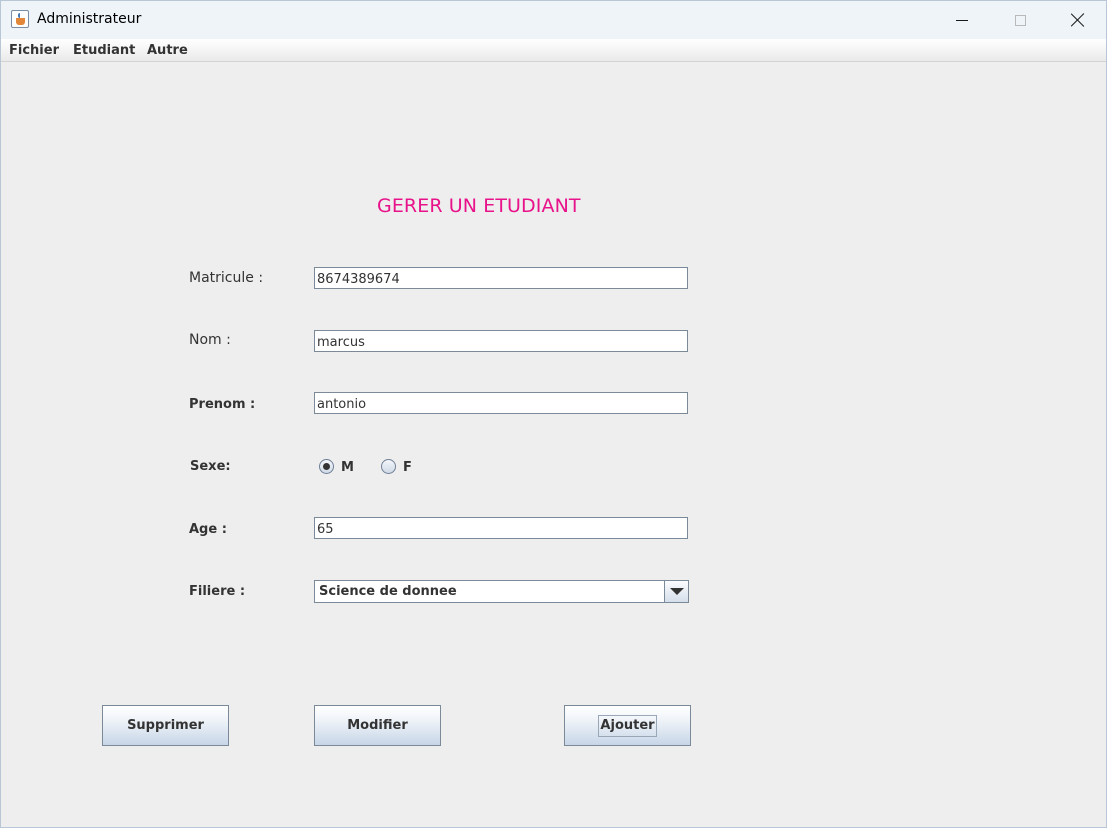  What do you see at coordinates (326, 466) in the screenshot?
I see `sexe-radio-m` at bounding box center [326, 466].